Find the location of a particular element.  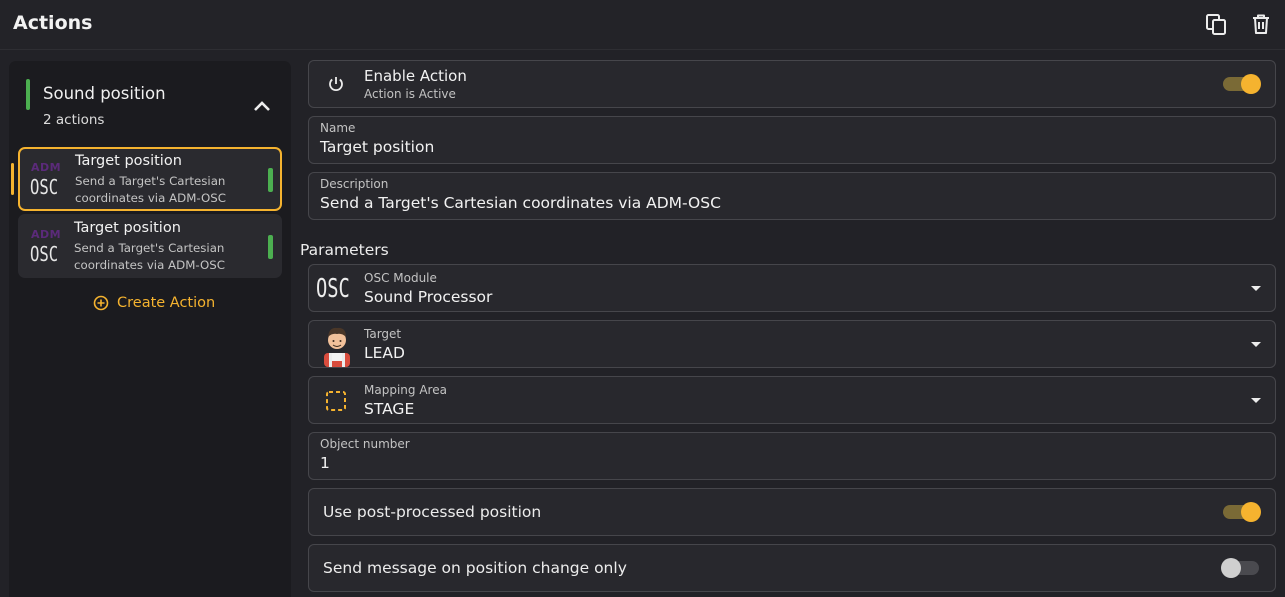

action-group-header: Sound position 2 actions is located at coordinates (150, 98).